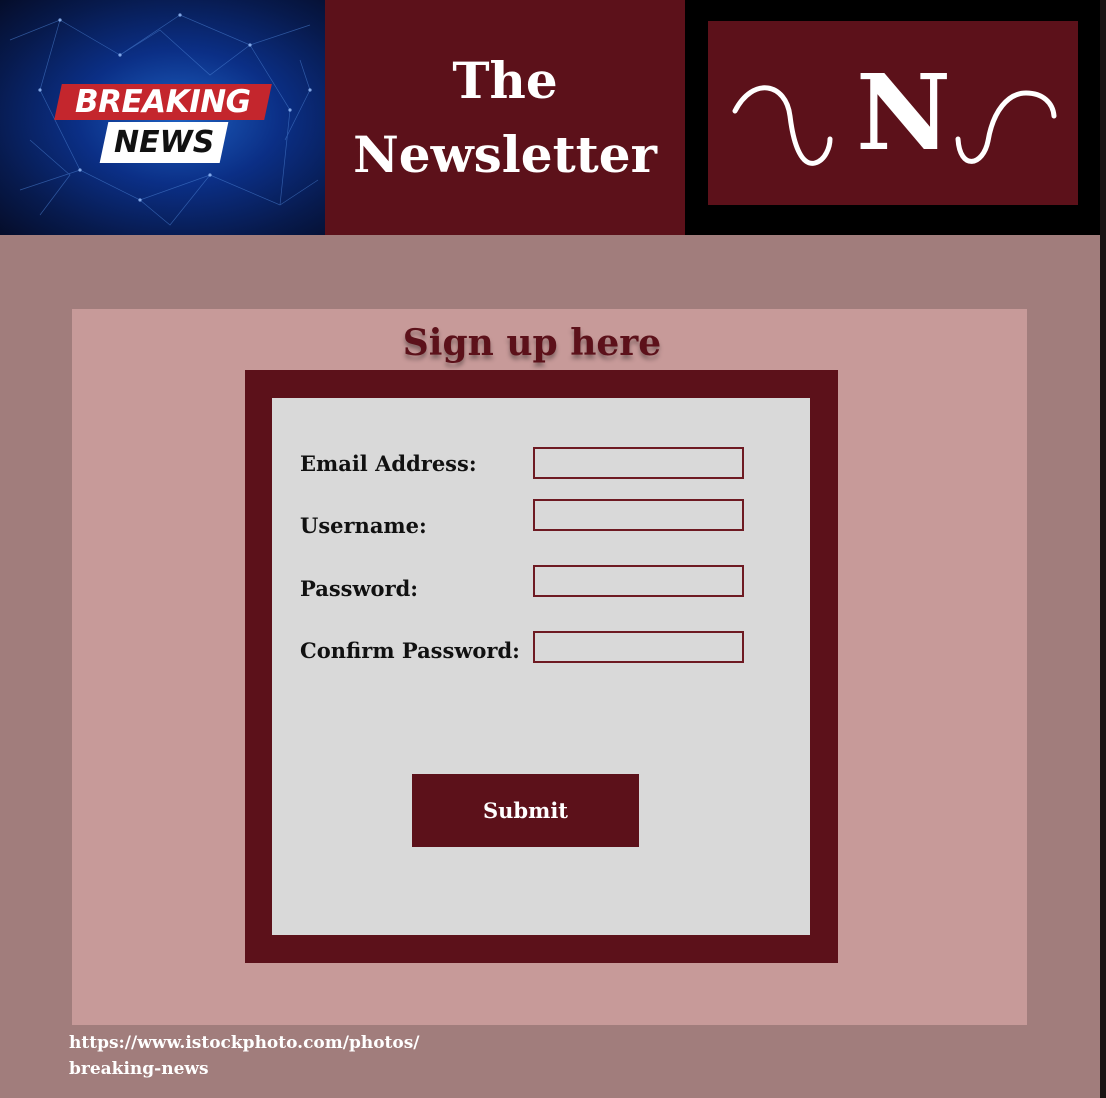 This screenshot has width=1106, height=1098. Describe the element at coordinates (532, 343) in the screenshot. I see `signup-heading: Sign up here` at that location.